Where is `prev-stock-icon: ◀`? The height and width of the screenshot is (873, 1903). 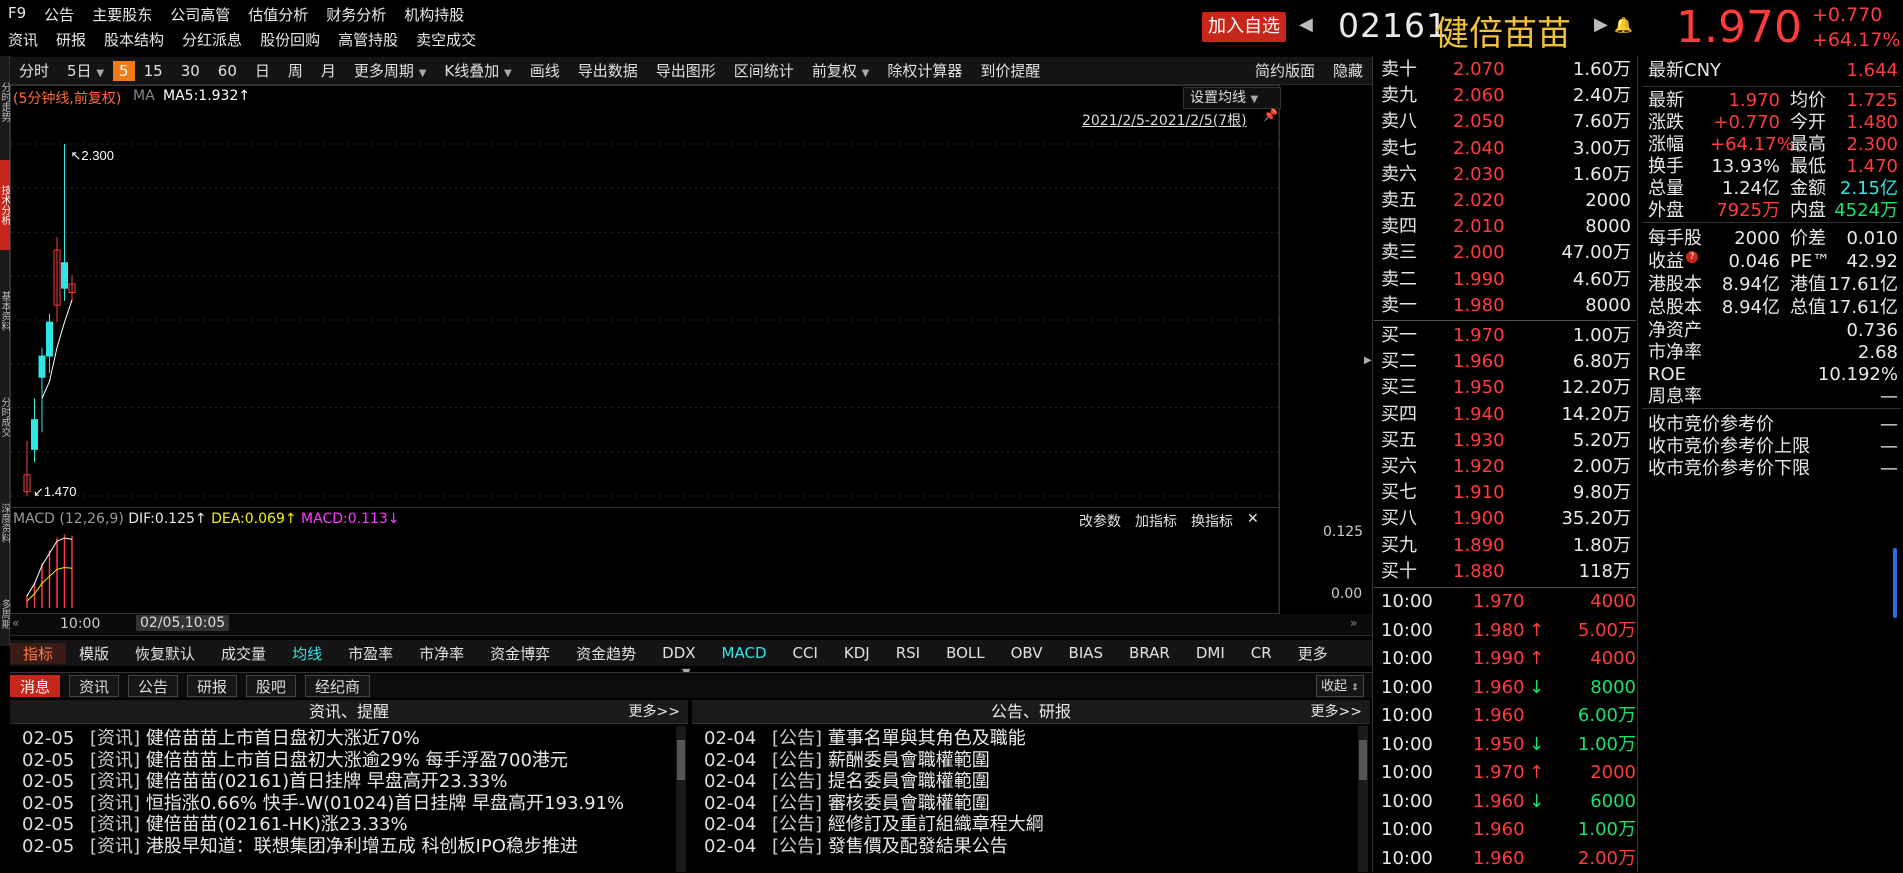
prev-stock-icon: ◀ is located at coordinates (1306, 24).